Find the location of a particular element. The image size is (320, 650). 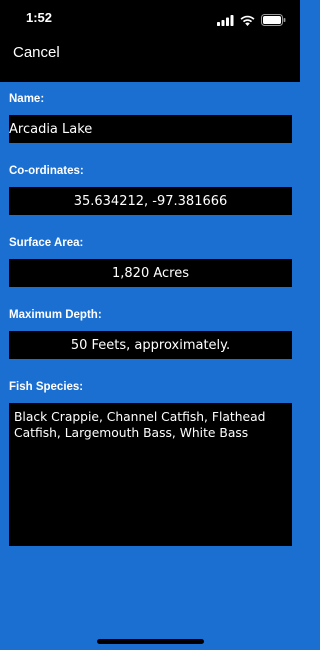

surface-area-label: Surface Area: is located at coordinates (46, 243).